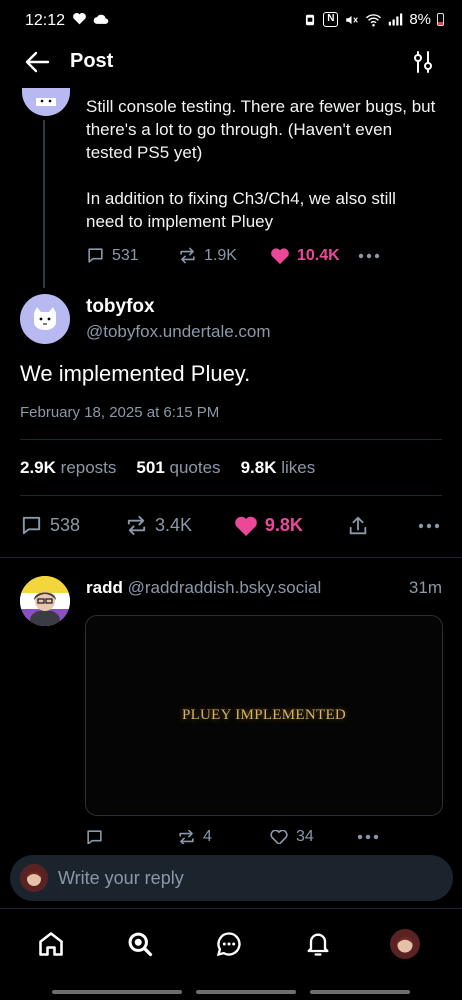 The image size is (462, 1000). I want to click on likes-stat: 9.8K likes, so click(278, 468).